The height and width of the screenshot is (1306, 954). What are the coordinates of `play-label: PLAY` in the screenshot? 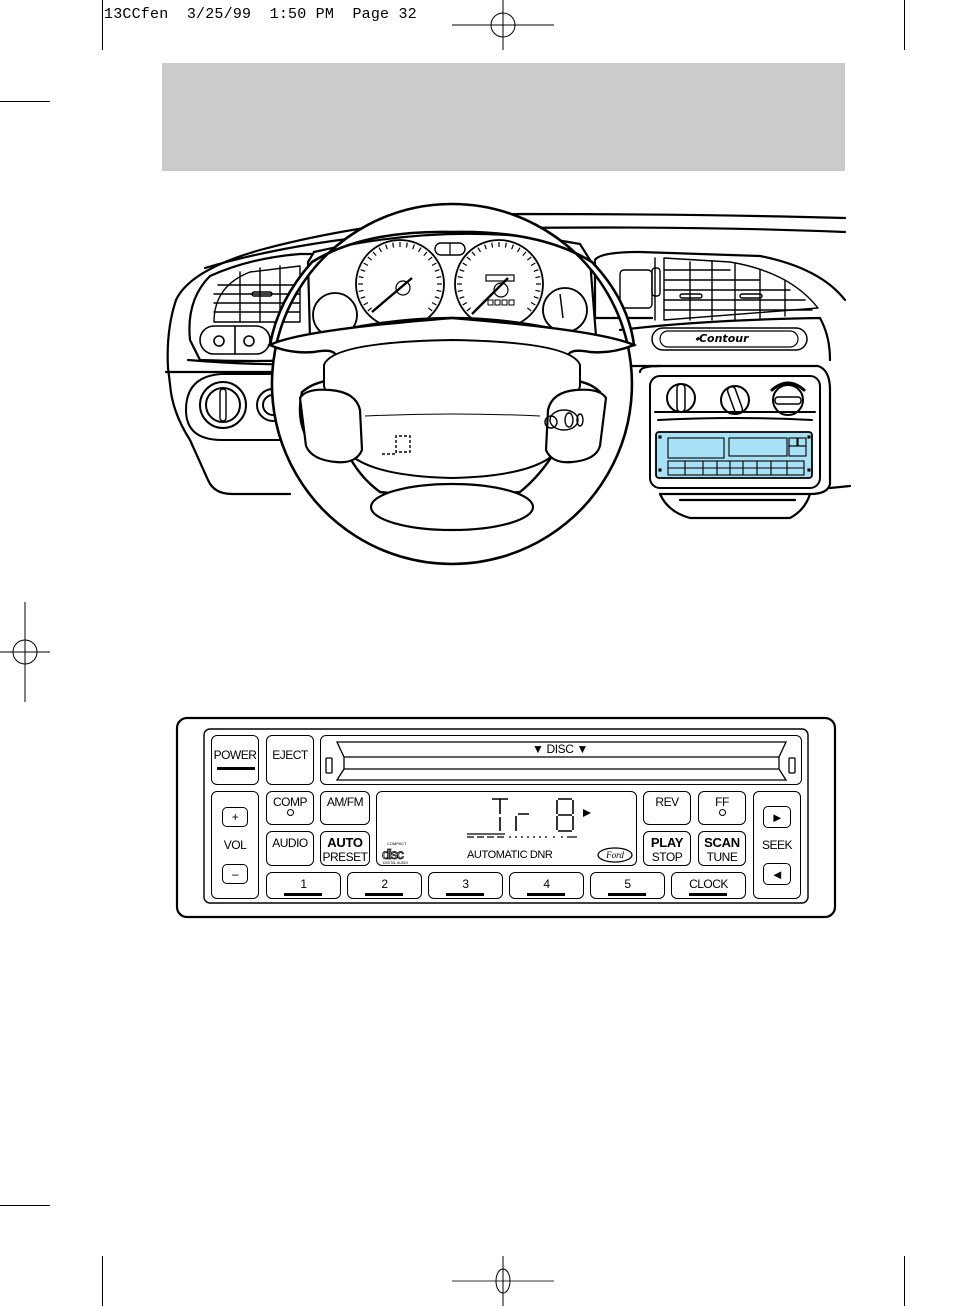 It's located at (667, 842).